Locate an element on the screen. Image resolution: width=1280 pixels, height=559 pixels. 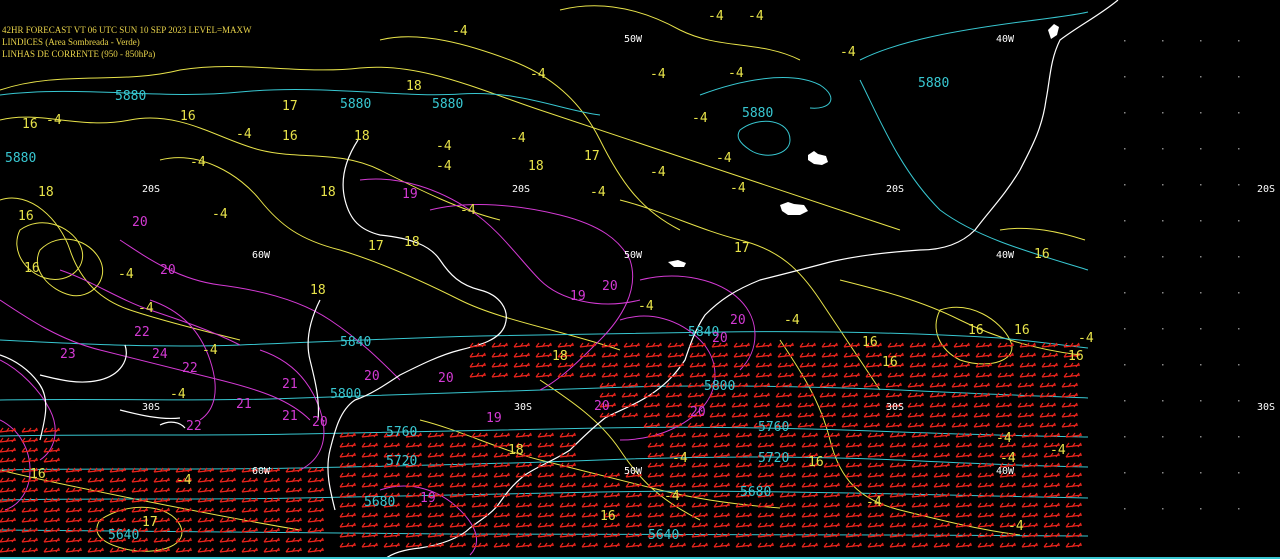
height-label: 5800 is located at coordinates (719, 386).